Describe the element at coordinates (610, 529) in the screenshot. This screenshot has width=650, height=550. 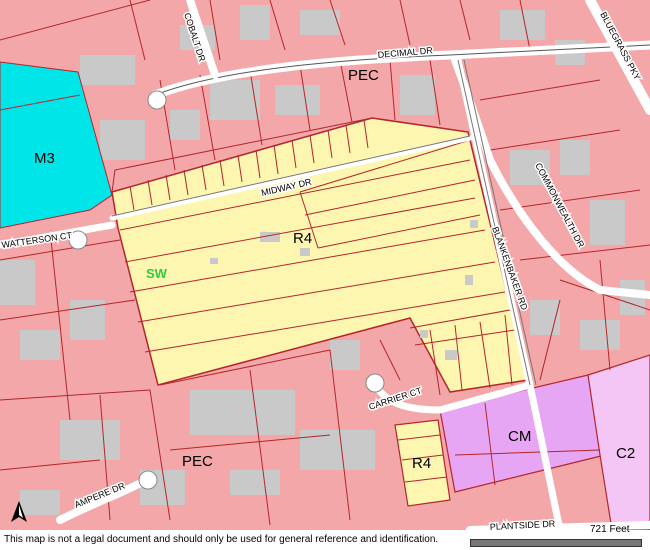
I see `scale-label: 721 Feet` at that location.